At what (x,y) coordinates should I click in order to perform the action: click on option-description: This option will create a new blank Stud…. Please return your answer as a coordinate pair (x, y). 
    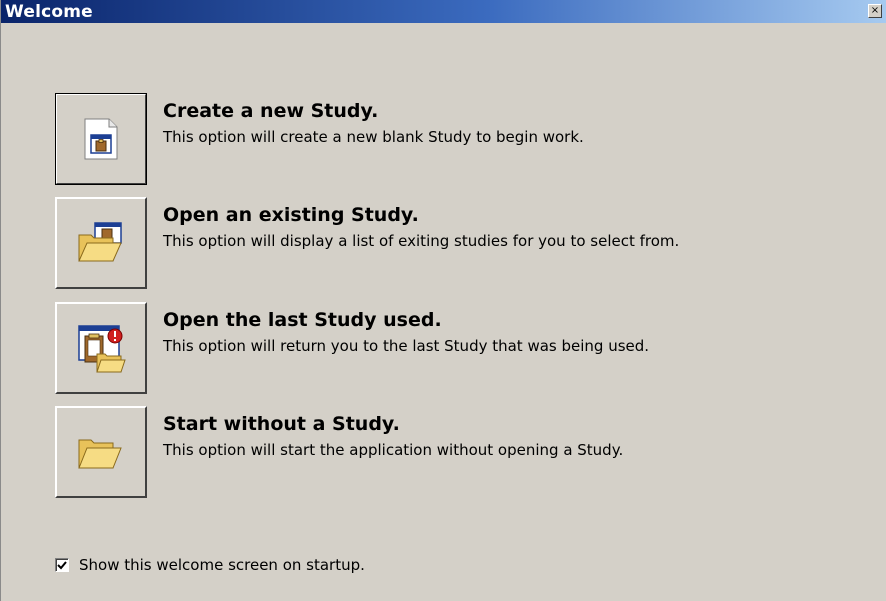
    Looking at the image, I should click on (373, 137).